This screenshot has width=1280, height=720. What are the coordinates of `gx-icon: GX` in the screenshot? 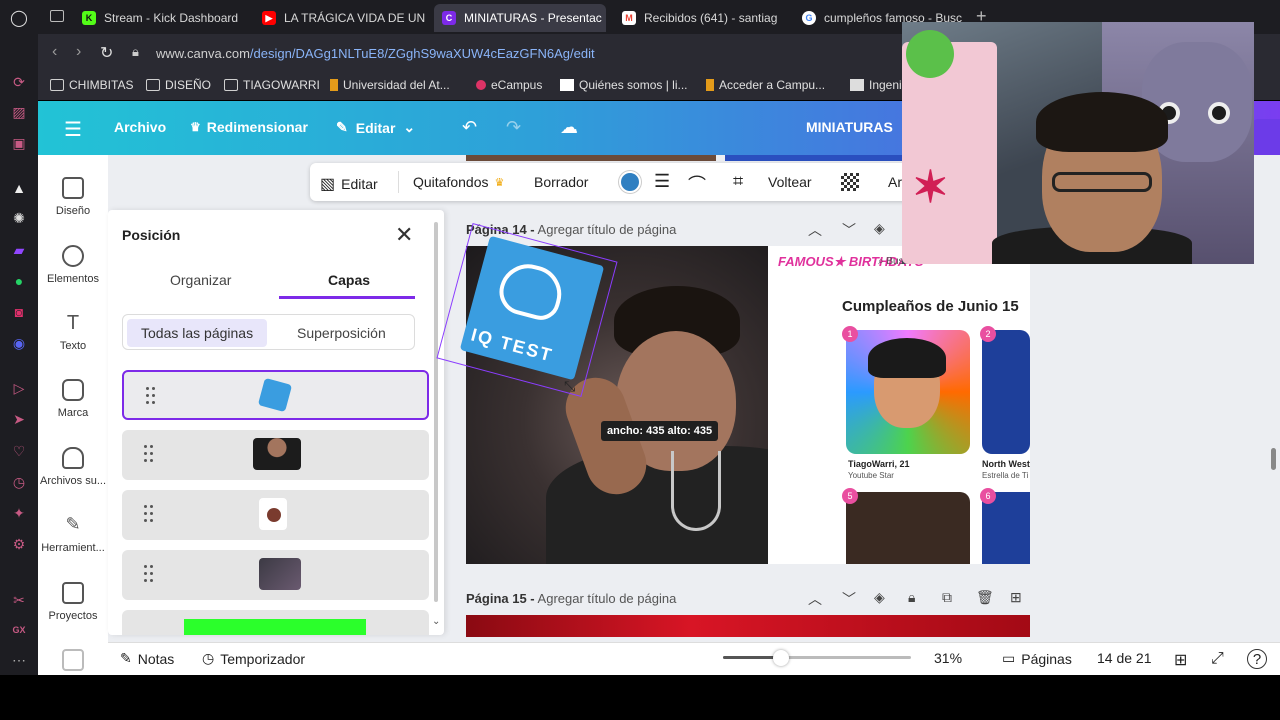 It's located at (19, 630).